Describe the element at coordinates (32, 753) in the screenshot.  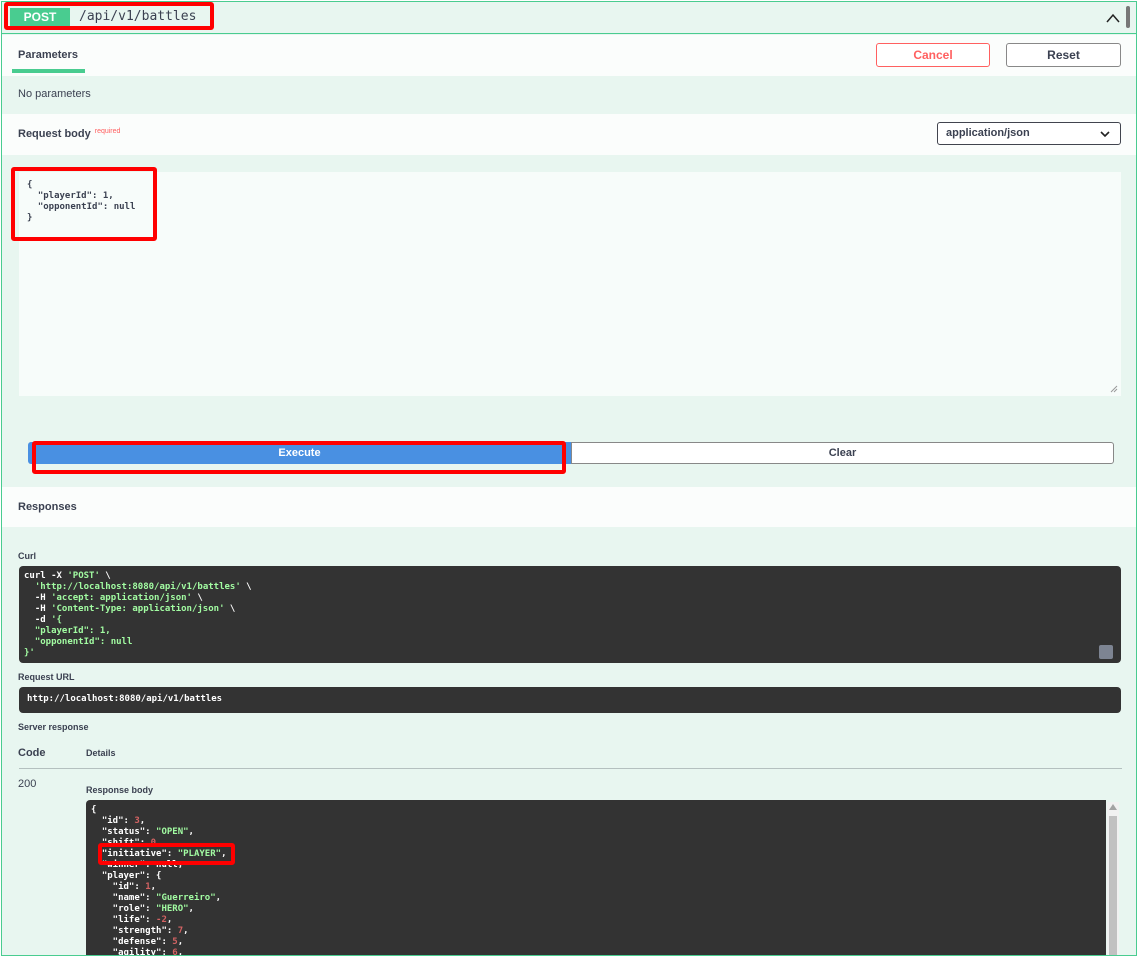
I see `code-column-header: Code` at that location.